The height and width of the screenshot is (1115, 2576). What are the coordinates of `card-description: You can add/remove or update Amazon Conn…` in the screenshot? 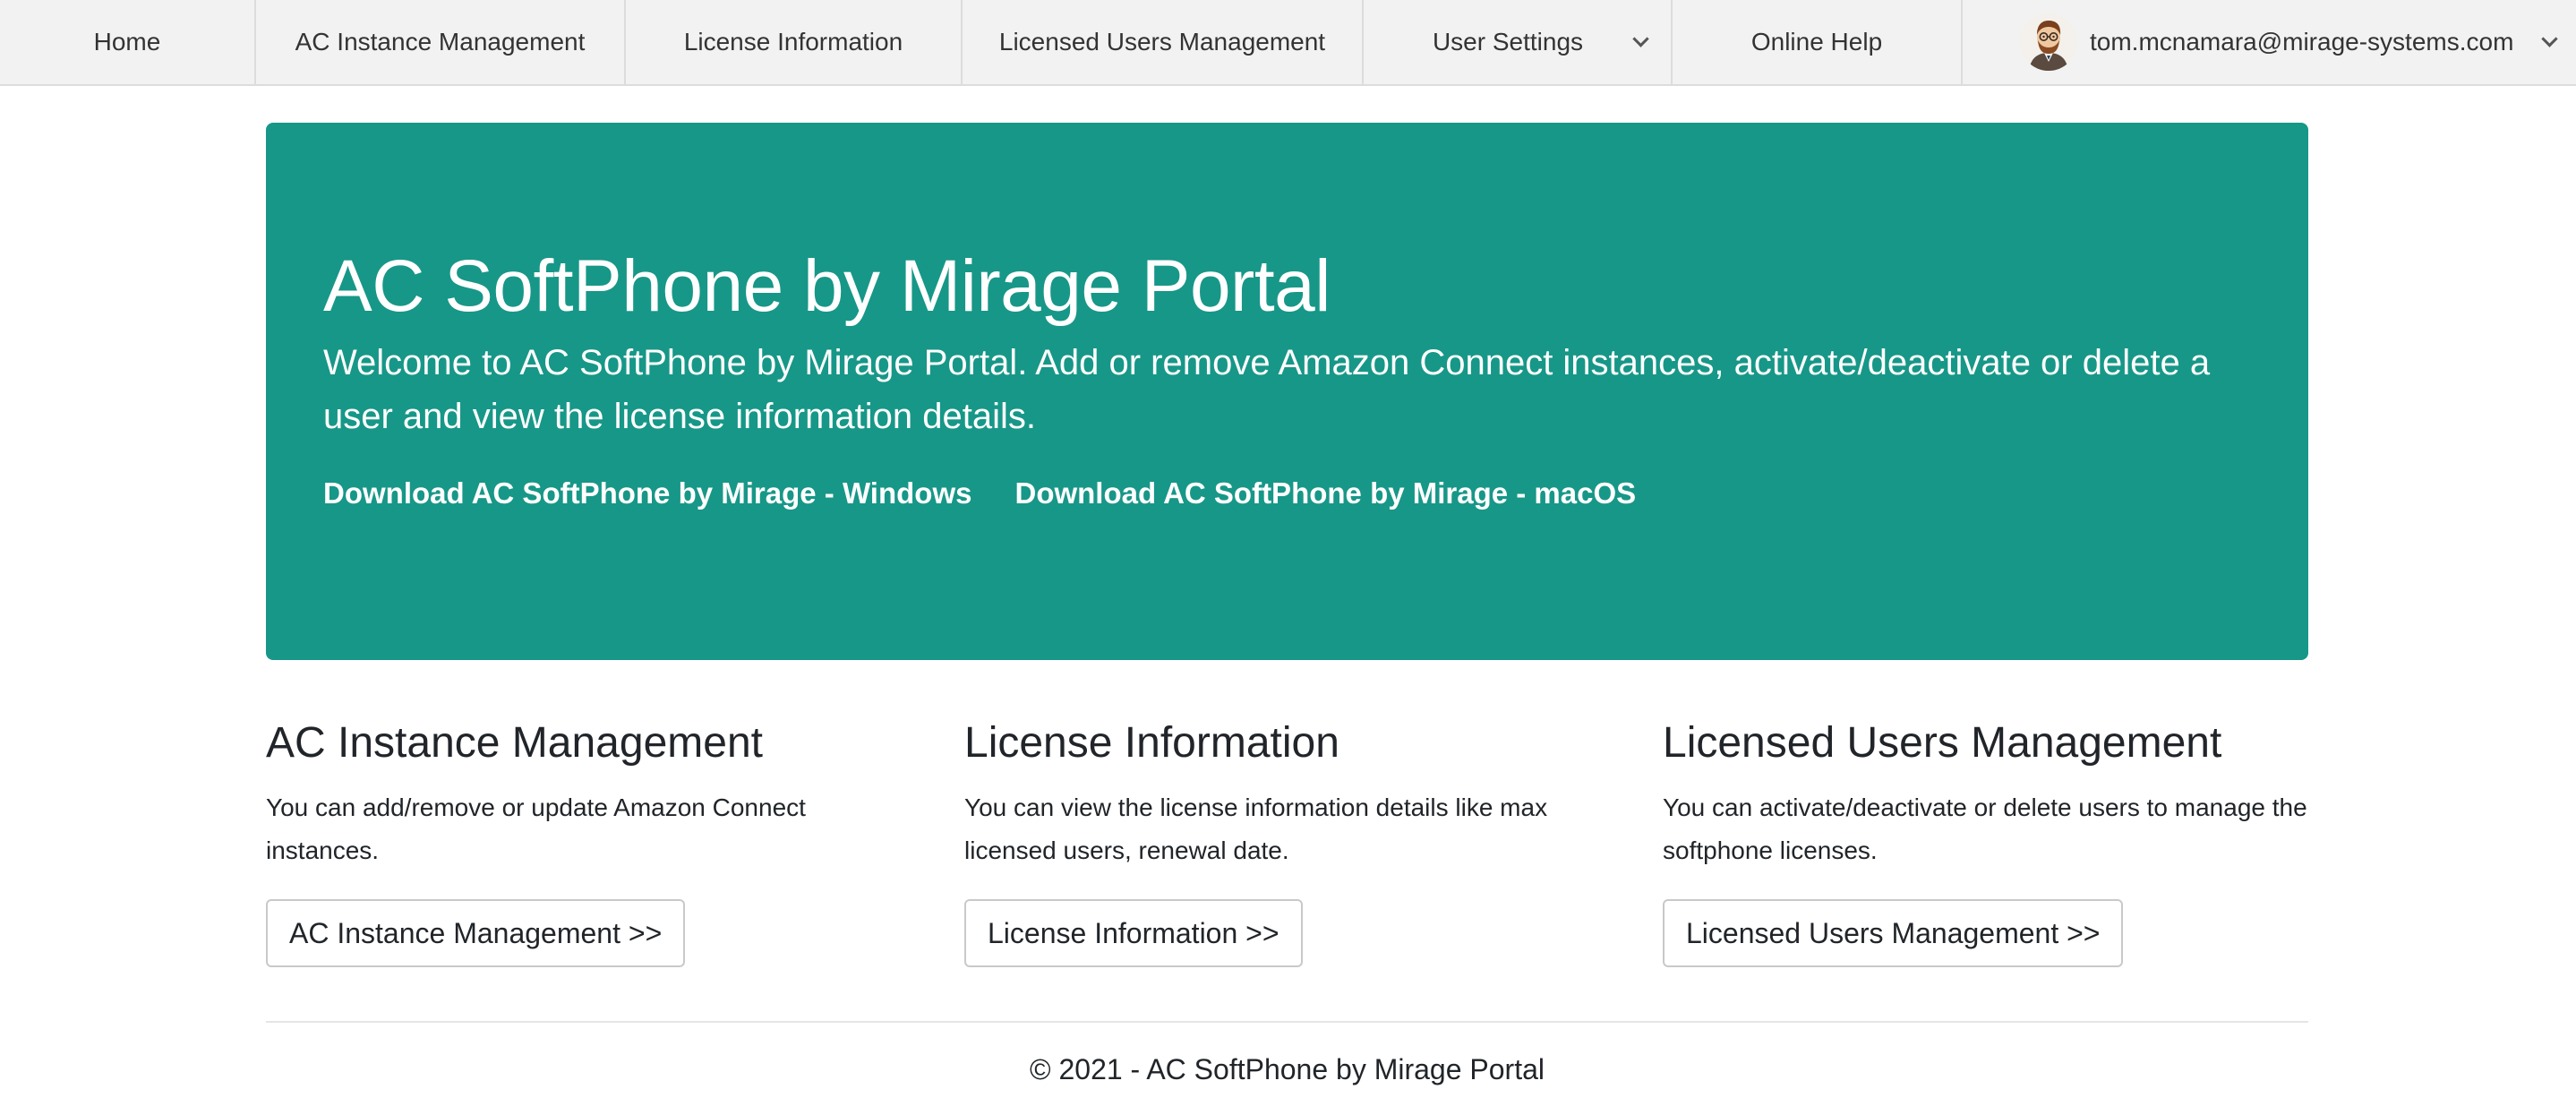 It's located at (536, 828).